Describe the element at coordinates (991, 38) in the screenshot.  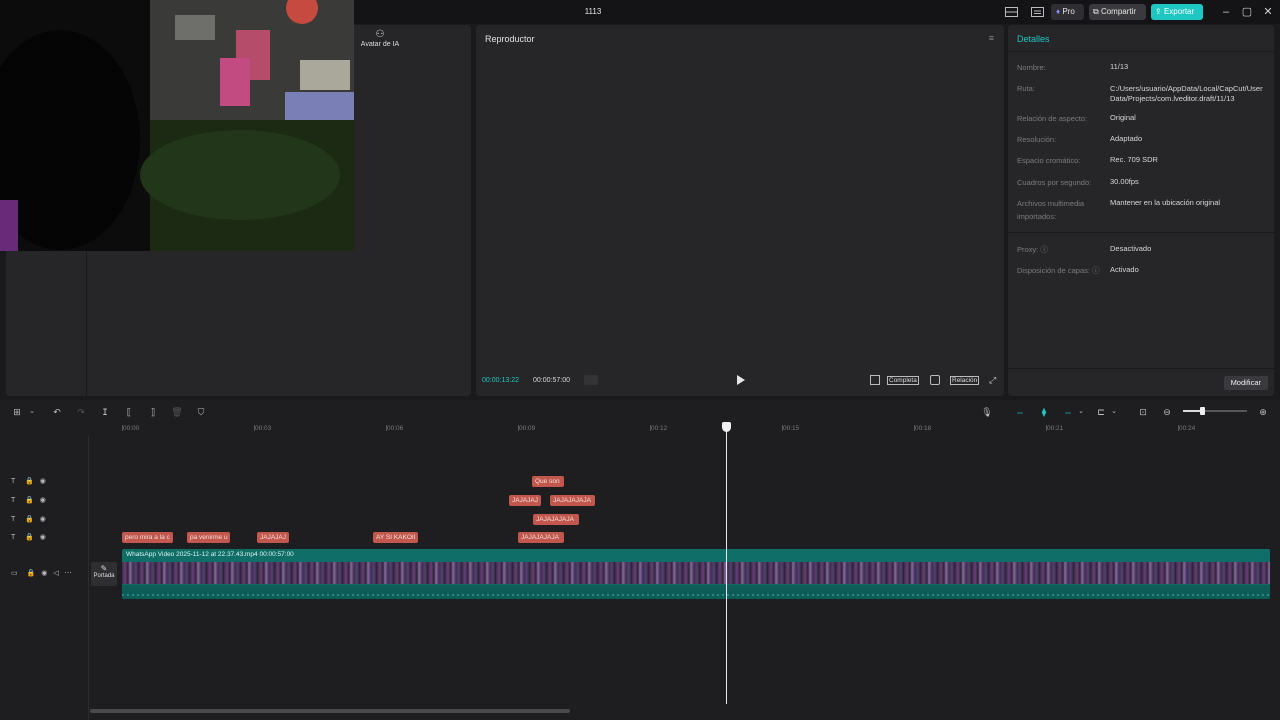
I see `menu-icon: ≡` at that location.